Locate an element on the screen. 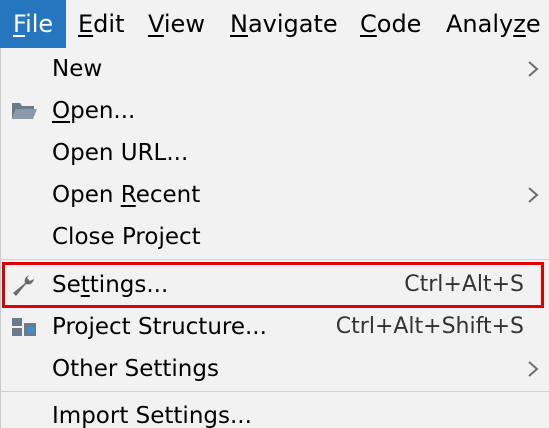 This screenshot has height=428, width=549. project-structure-icon is located at coordinates (24, 327).